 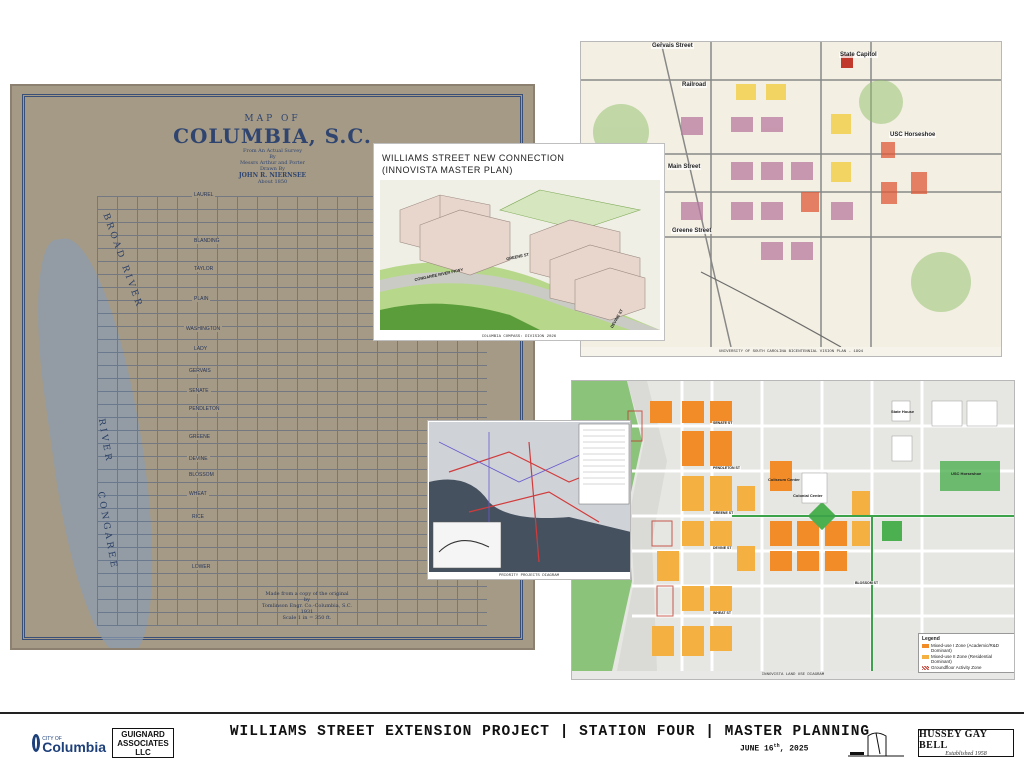 I want to click on landuse-label-devine: DEVINE ST, so click(x=722, y=548).